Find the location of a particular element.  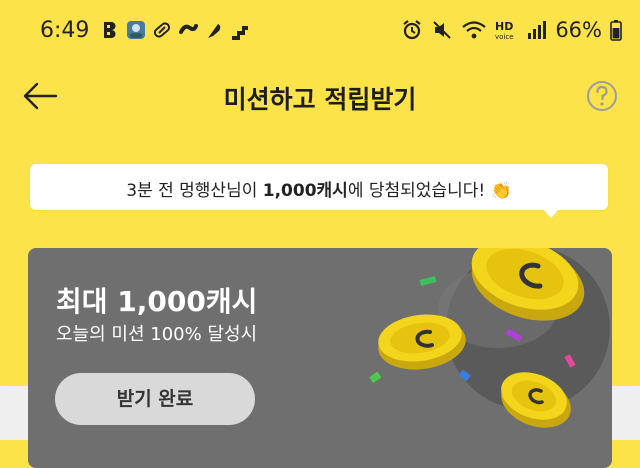

toast-message: 3분 전 멍행산님이 1,000캐시에 당첨되었습니다! 👏 is located at coordinates (319, 188).